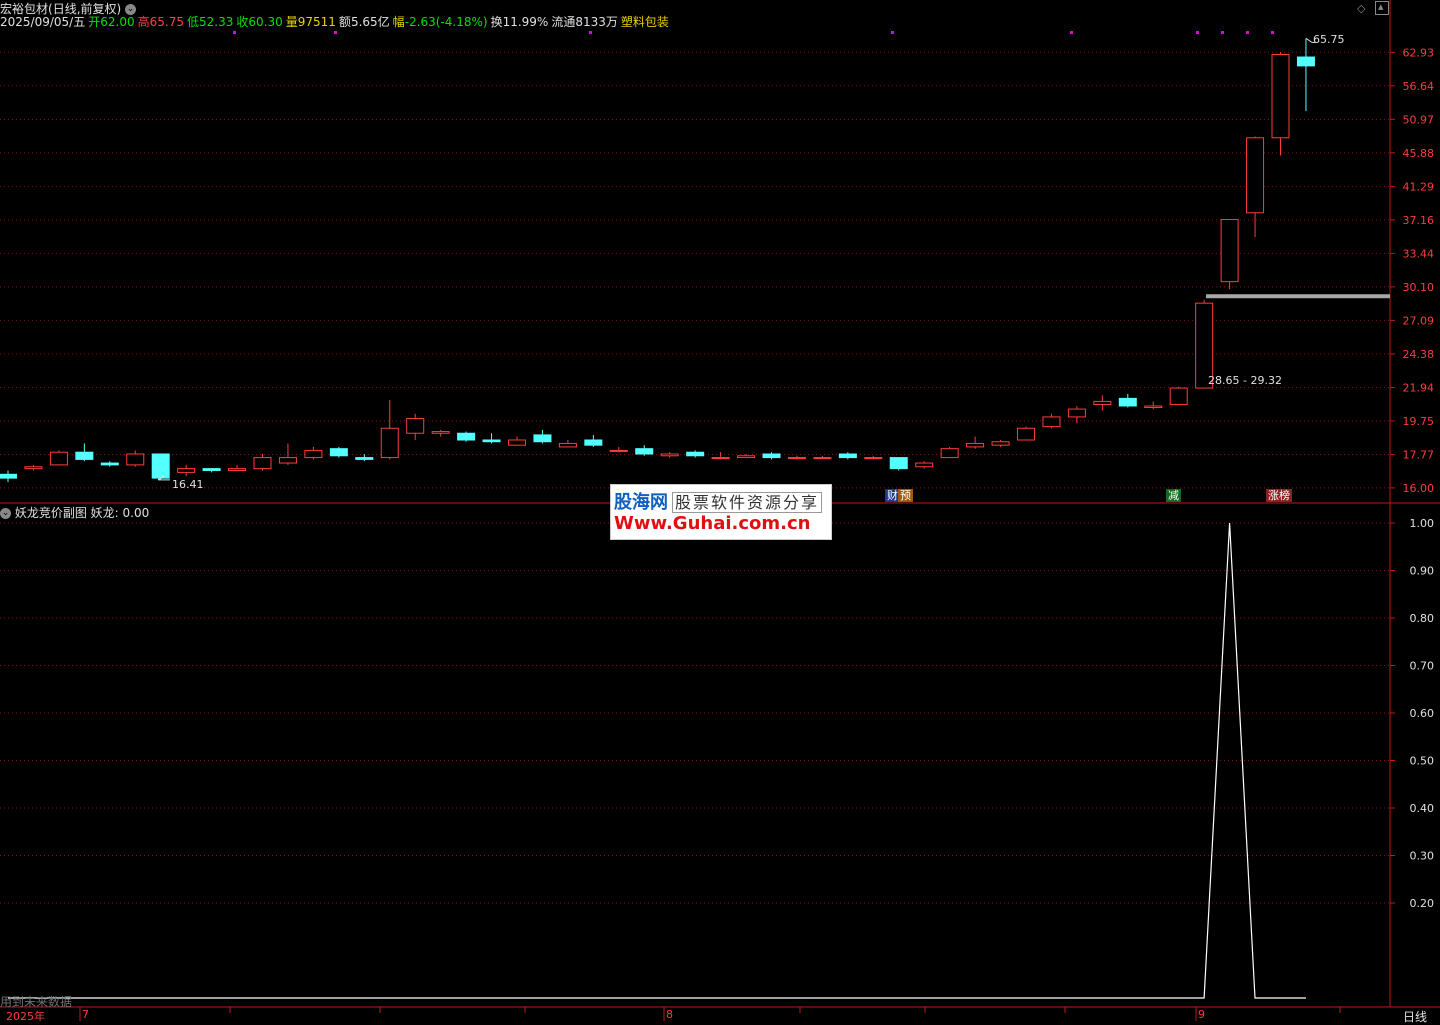 The height and width of the screenshot is (1025, 1440). Describe the element at coordinates (216, 22) in the screenshot. I see `low-value: 52.33` at that location.